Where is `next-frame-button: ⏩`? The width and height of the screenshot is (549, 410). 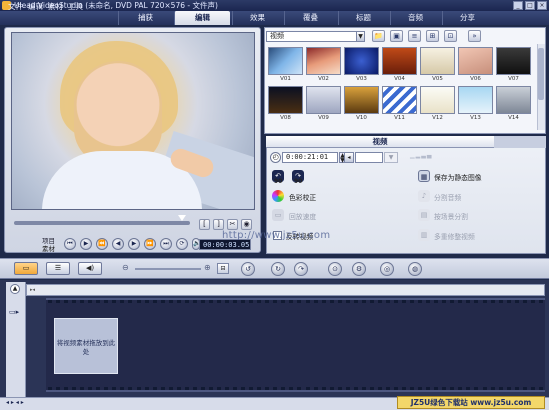 next-frame-button: ⏩ is located at coordinates (150, 244).